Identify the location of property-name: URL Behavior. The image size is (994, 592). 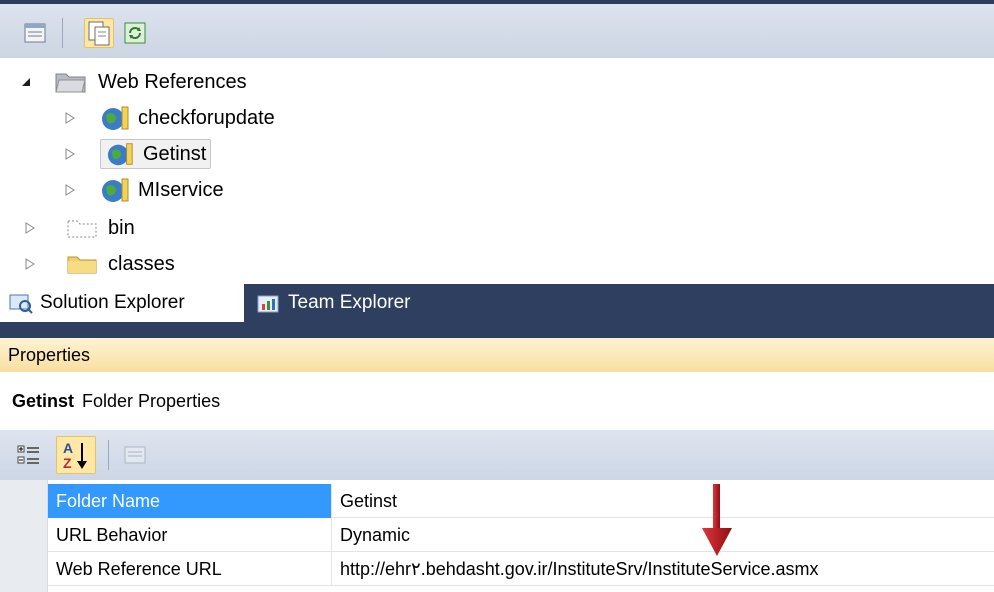
(190, 535).